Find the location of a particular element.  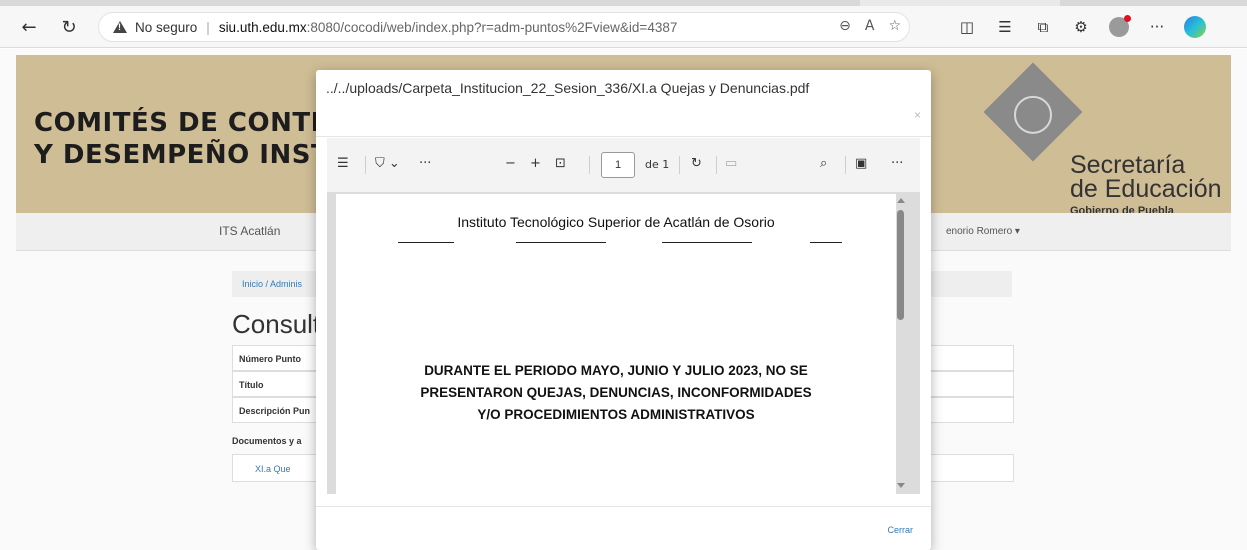

url-host: siu.uth.edu.mx is located at coordinates (263, 27).